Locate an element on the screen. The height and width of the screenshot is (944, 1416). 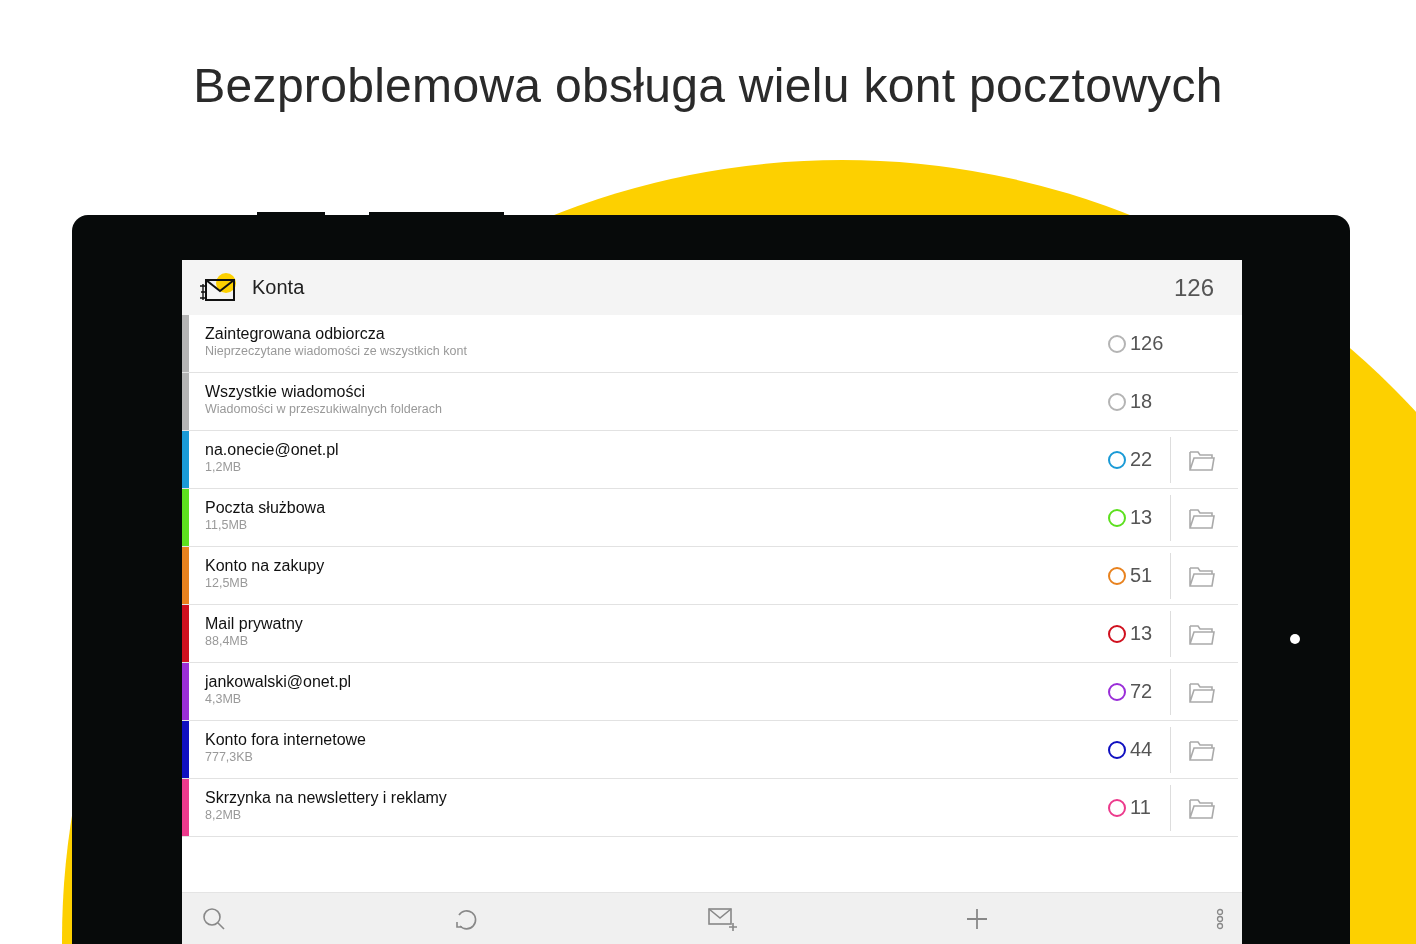
headline: Bezproblemowa obsługa wielu kont pocztowych is located at coordinates (708, 86).